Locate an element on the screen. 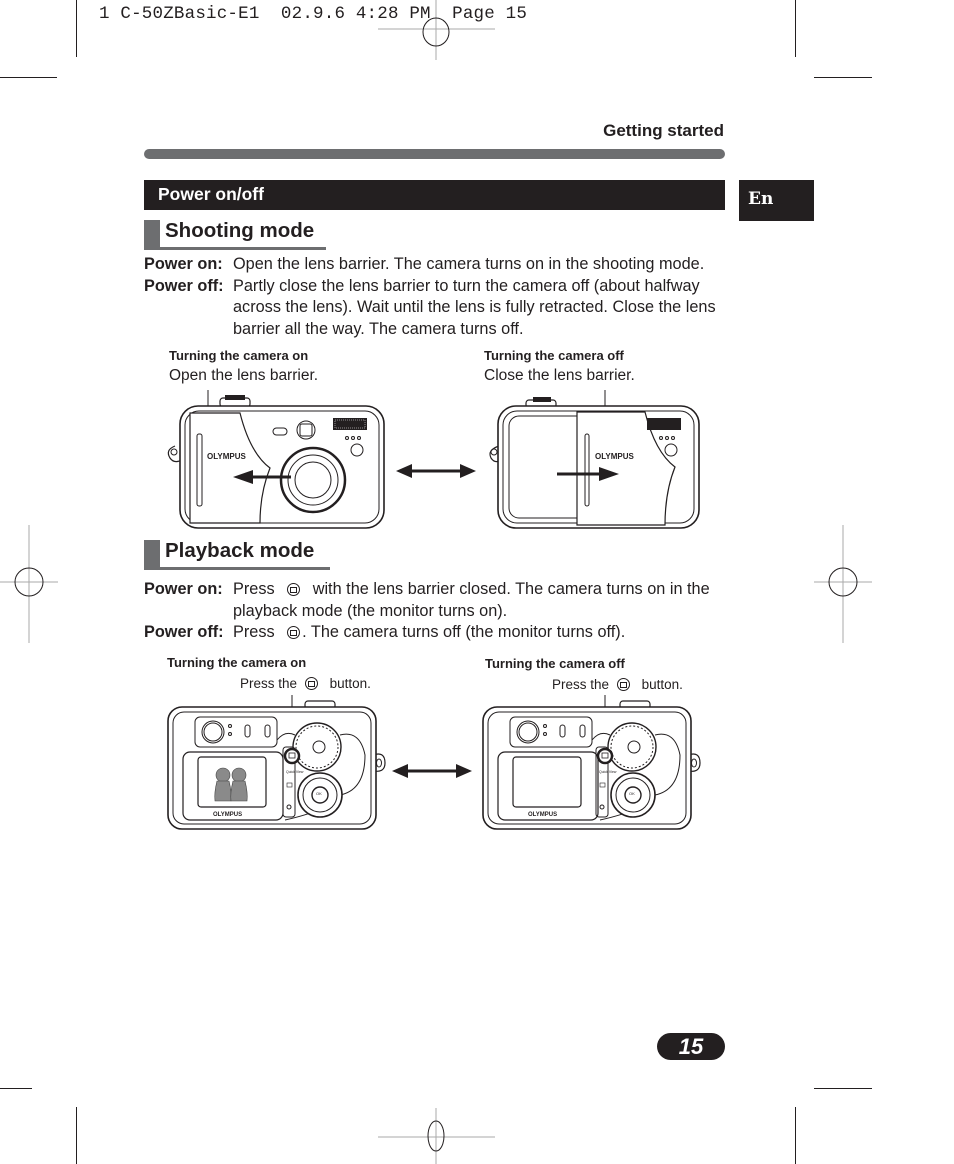 This screenshot has width=954, height=1164. page-number-badge: 15 is located at coordinates (691, 1046).